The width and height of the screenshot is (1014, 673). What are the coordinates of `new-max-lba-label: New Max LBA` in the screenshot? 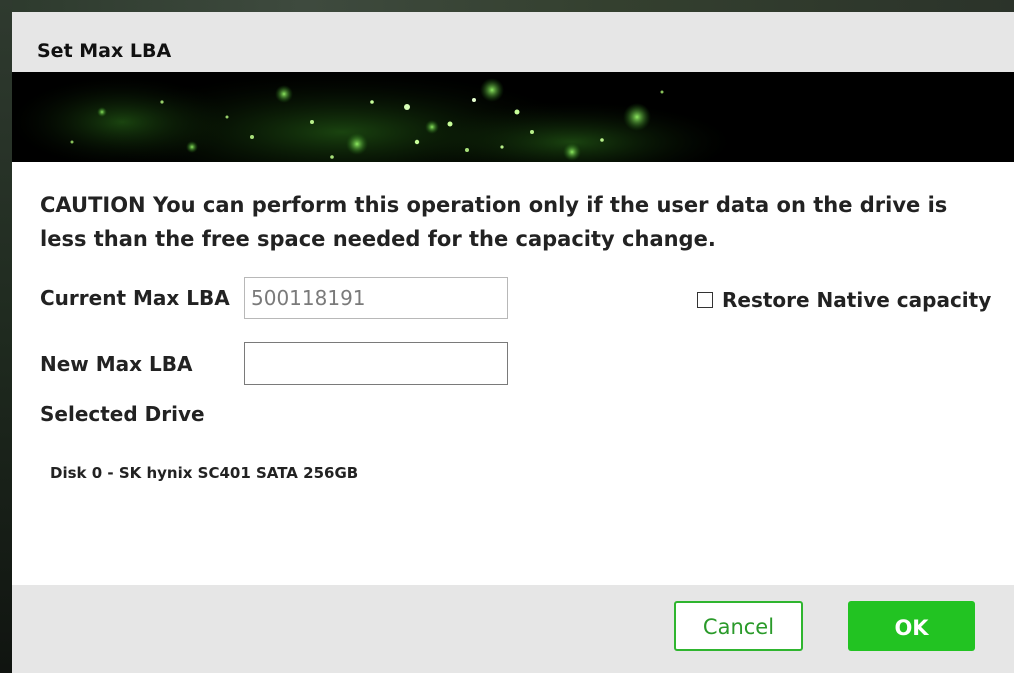 It's located at (116, 364).